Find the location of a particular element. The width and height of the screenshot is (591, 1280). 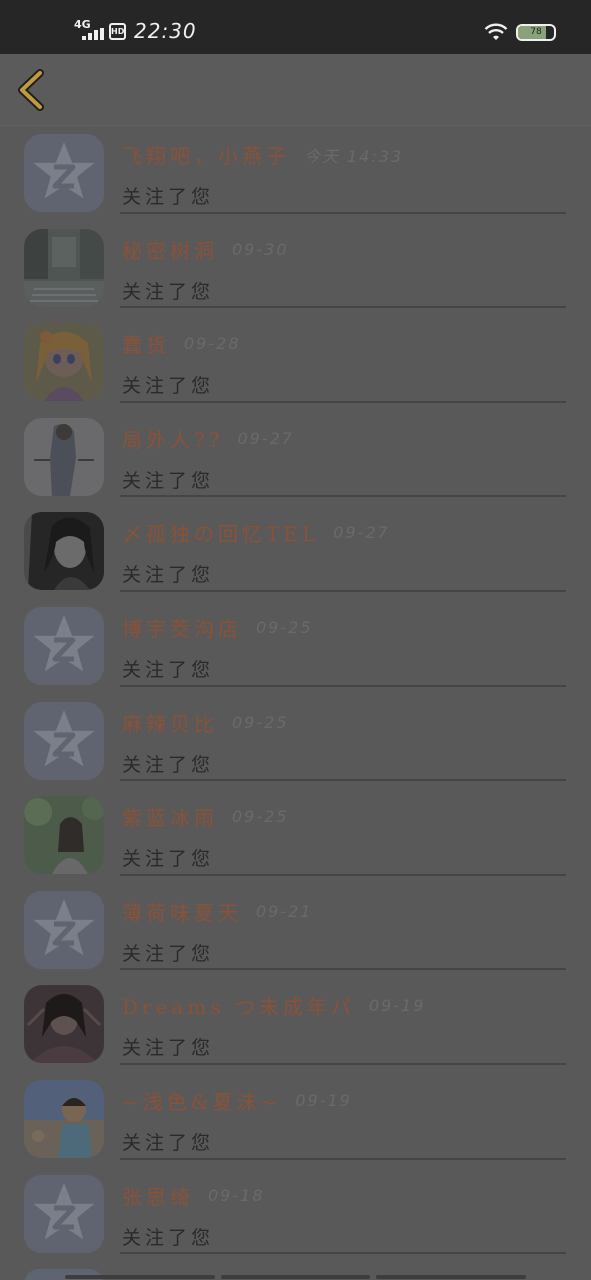

user-name: 薄荷味夏天 is located at coordinates (182, 913).